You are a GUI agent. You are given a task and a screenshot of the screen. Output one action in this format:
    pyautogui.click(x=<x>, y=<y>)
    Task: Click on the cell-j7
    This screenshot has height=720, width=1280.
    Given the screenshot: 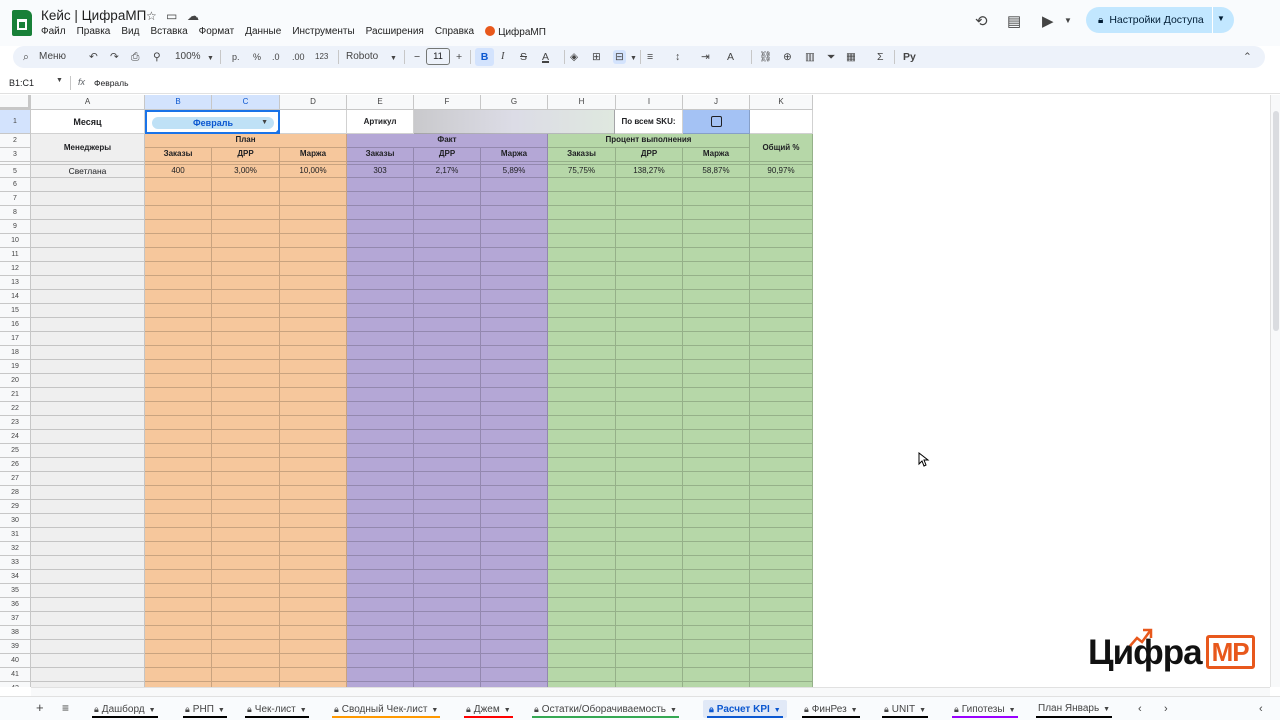 What is the action you would take?
    pyautogui.click(x=716, y=199)
    